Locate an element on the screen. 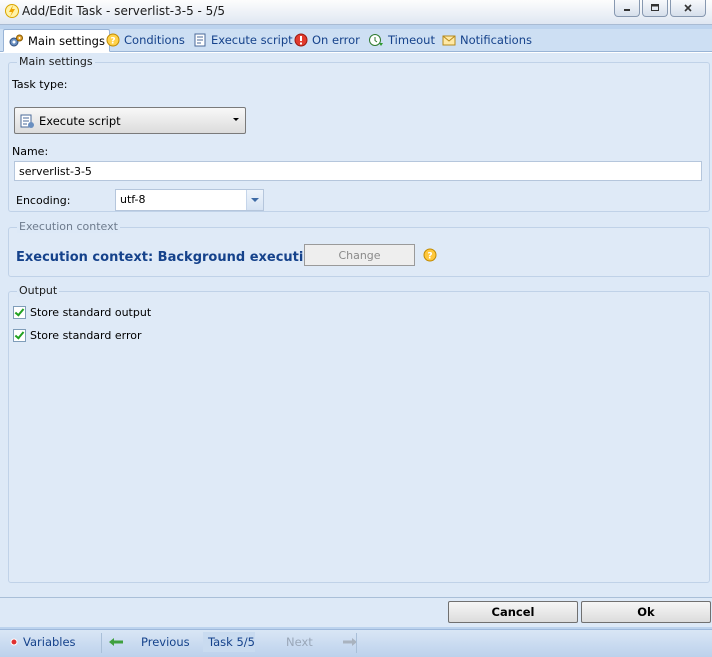 The height and width of the screenshot is (657, 712). ok-button: Ok is located at coordinates (646, 612).